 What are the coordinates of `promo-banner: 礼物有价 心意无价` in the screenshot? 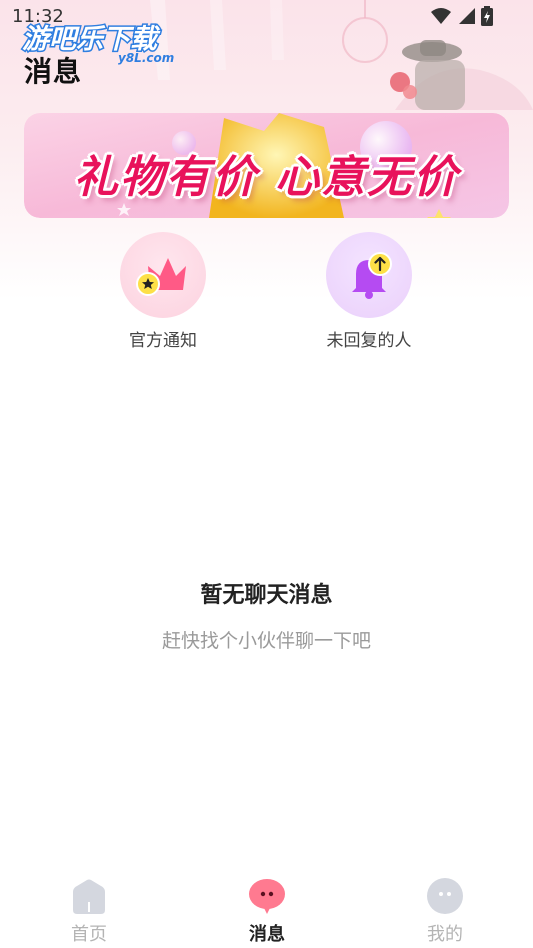 It's located at (266, 165).